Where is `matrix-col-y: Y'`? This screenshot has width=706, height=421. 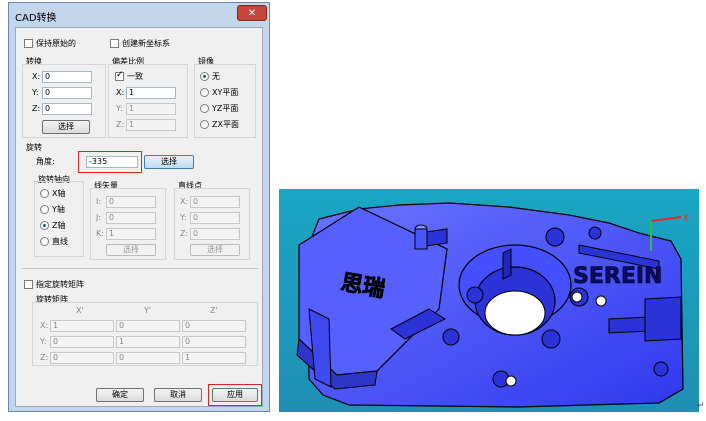
matrix-col-y: Y' is located at coordinates (148, 310).